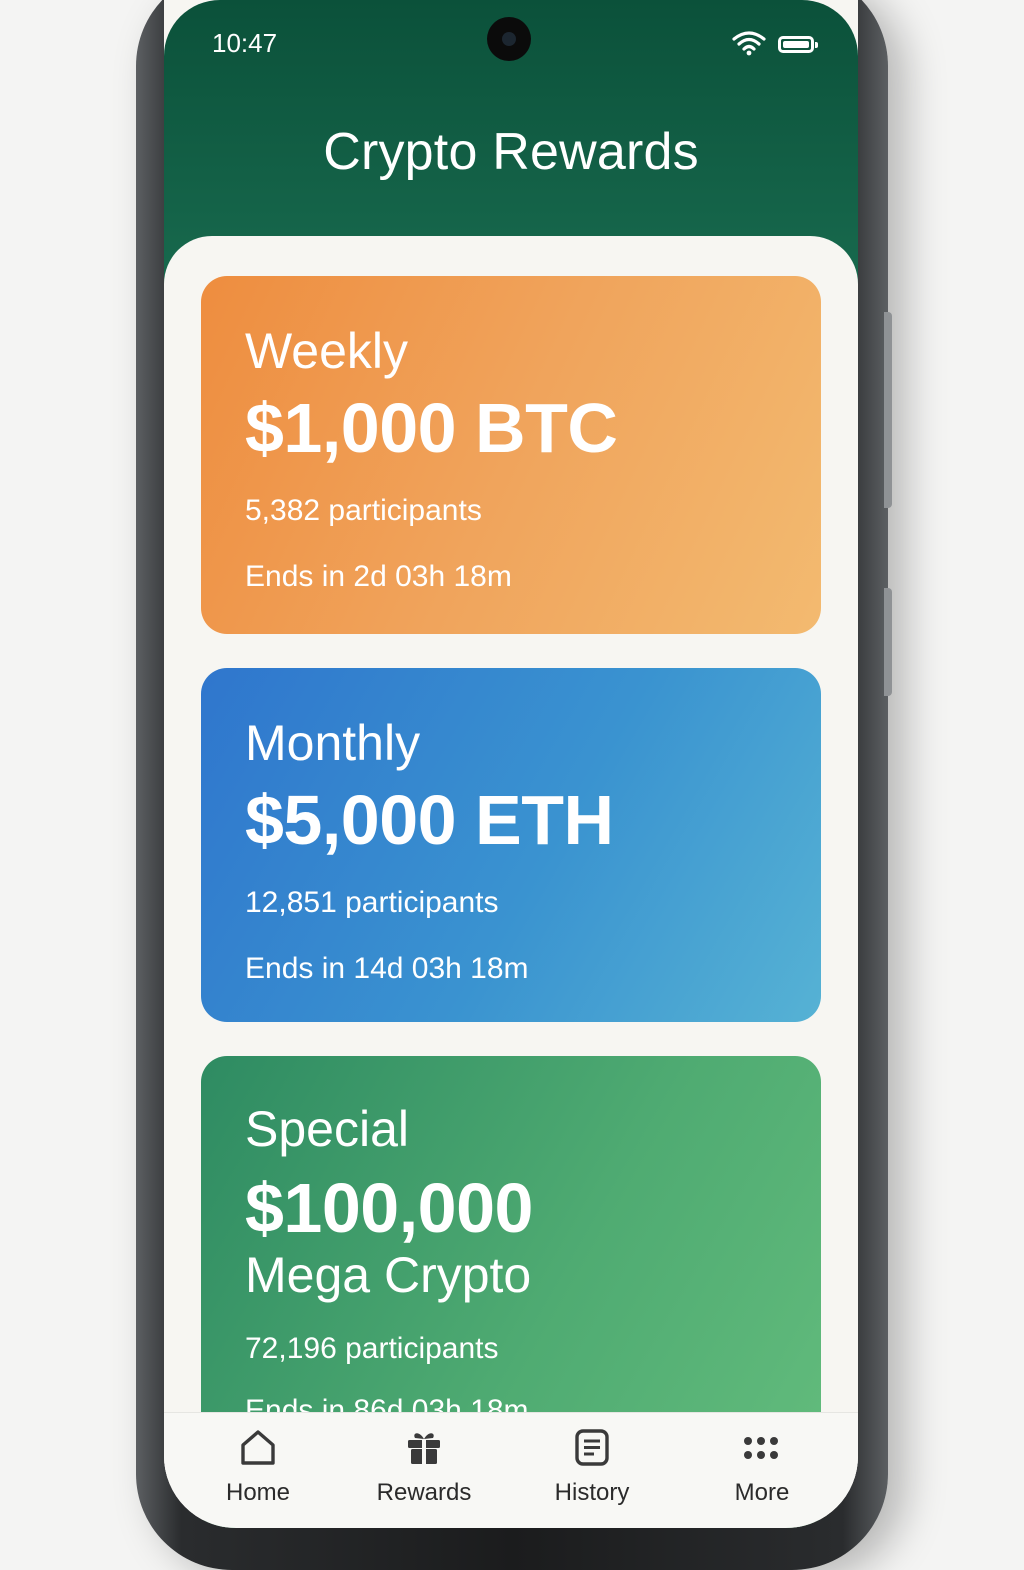 This screenshot has width=1024, height=1570. I want to click on reward-prize-subtitle: Mega Crypto, so click(388, 1275).